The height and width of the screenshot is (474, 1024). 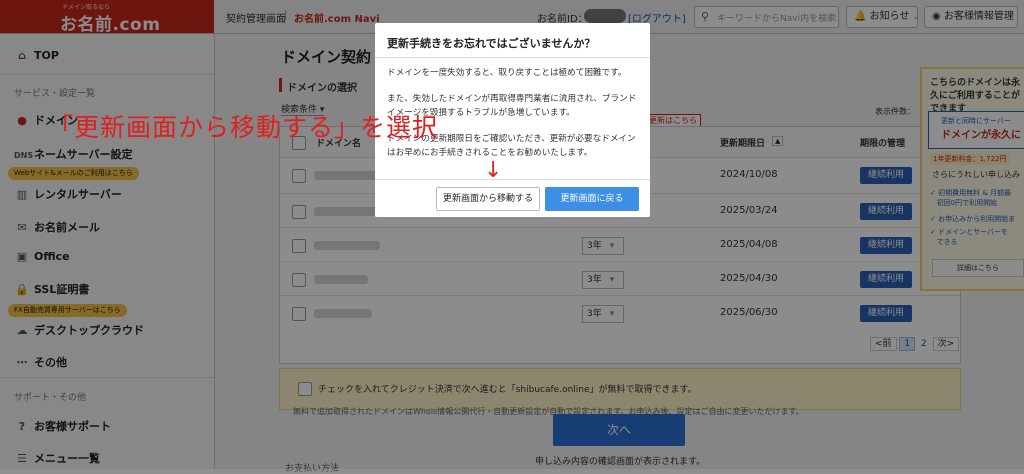 I want to click on dialog-title: 更新手続きをお忘れではございませんか？, so click(x=491, y=43).